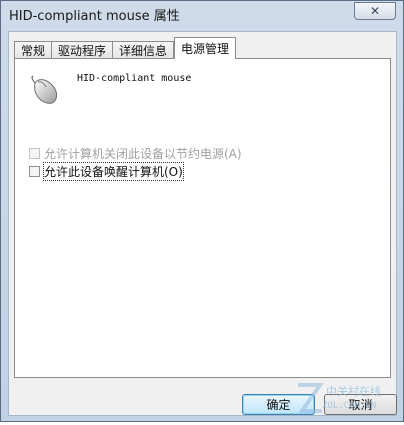 This screenshot has width=404, height=425. I want to click on tab-strip: 常规 驱动程序 详细信息 电源管理, so click(125, 48).